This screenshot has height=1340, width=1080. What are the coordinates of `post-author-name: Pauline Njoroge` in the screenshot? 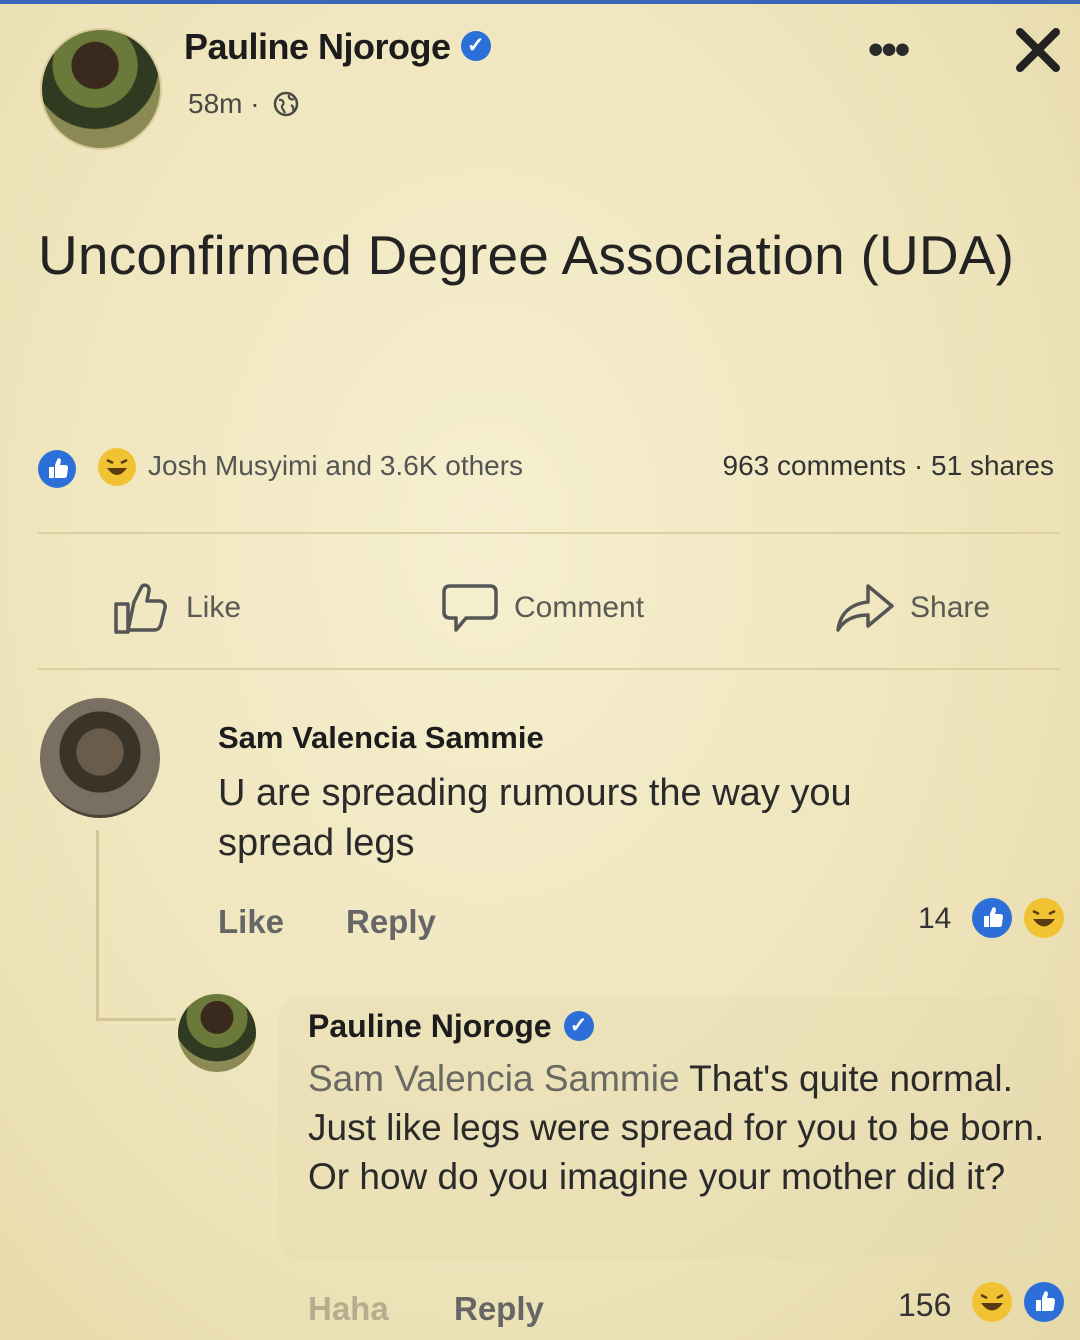 It's located at (317, 46).